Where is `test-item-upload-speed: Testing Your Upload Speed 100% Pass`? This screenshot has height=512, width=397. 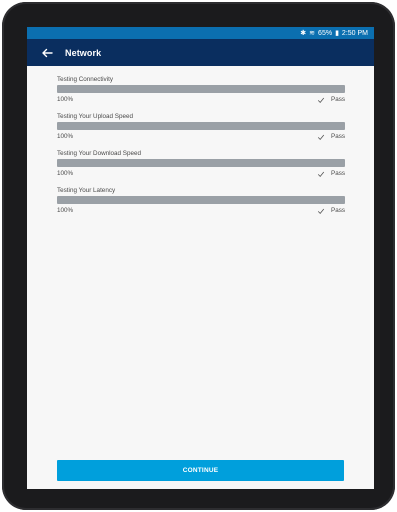 test-item-upload-speed: Testing Your Upload Speed 100% Pass is located at coordinates (201, 126).